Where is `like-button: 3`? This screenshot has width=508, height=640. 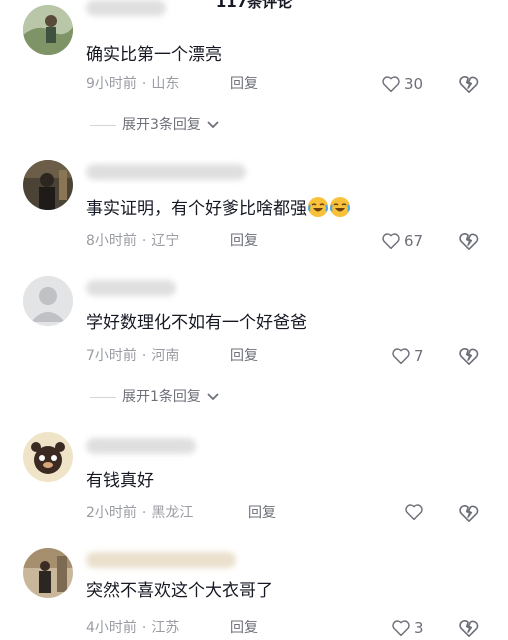
like-button: 3 is located at coordinates (407, 628).